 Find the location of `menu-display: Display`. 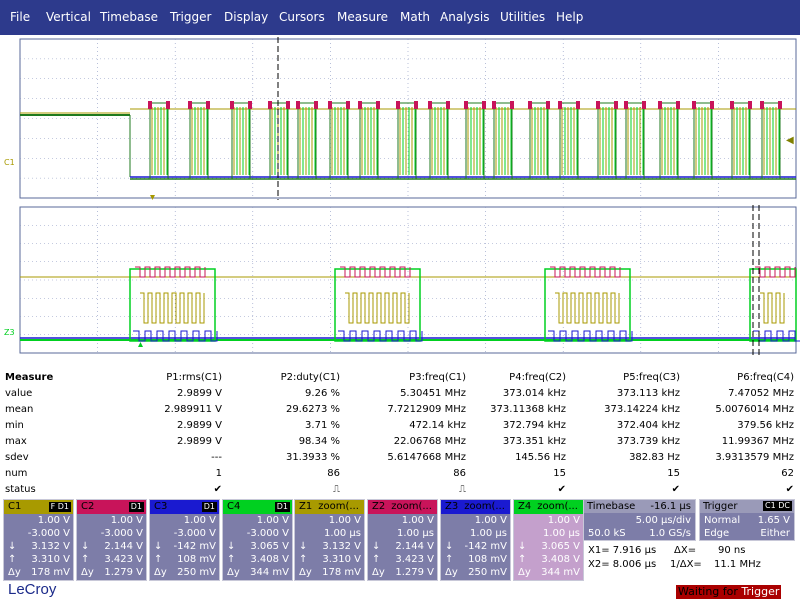

menu-display: Display is located at coordinates (246, 17).